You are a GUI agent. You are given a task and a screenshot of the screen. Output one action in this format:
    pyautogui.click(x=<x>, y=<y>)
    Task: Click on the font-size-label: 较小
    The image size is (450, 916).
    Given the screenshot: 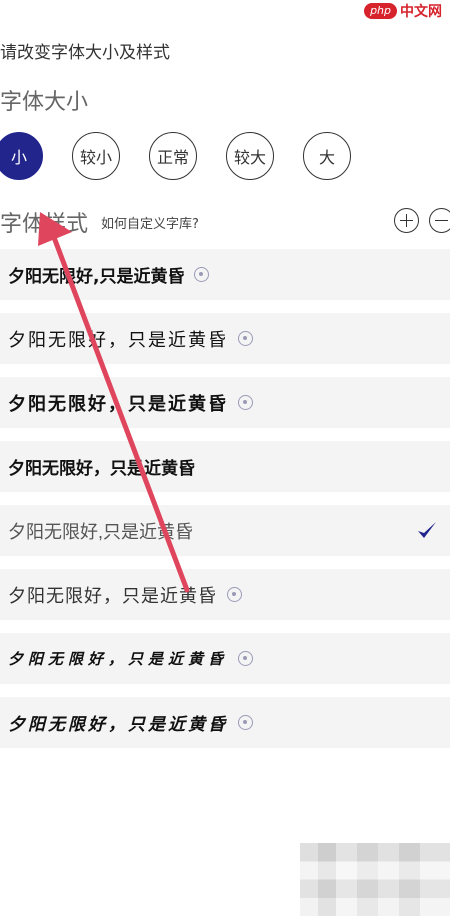 What is the action you would take?
    pyautogui.click(x=95, y=157)
    